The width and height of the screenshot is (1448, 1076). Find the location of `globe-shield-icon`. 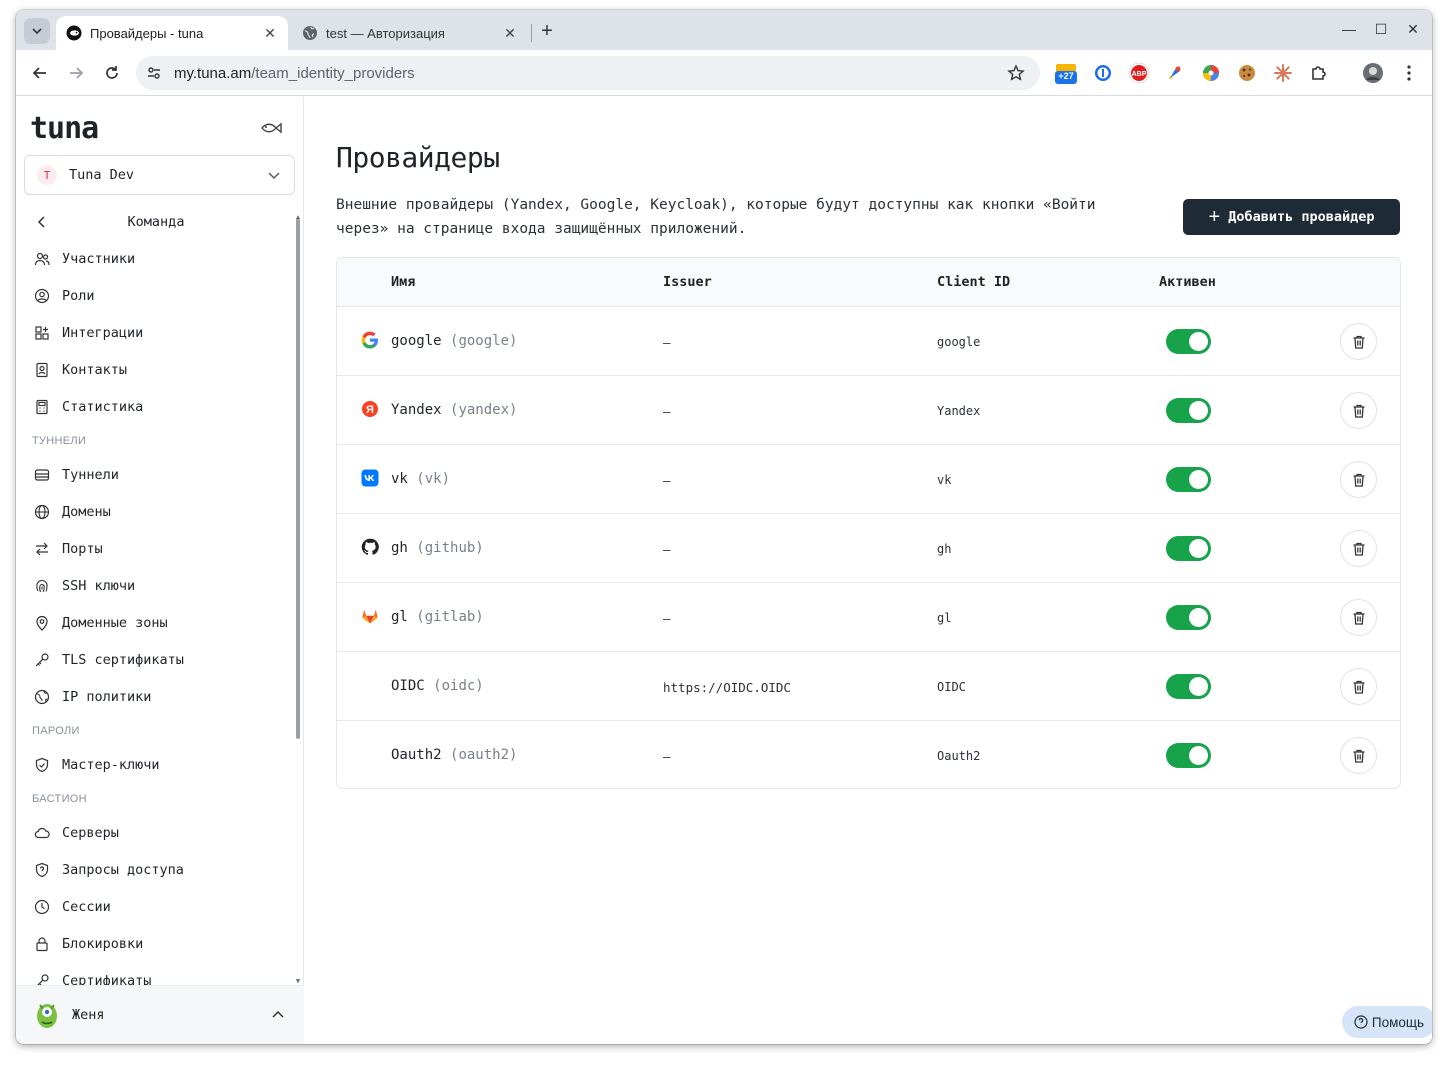

globe-shield-icon is located at coordinates (42, 697).